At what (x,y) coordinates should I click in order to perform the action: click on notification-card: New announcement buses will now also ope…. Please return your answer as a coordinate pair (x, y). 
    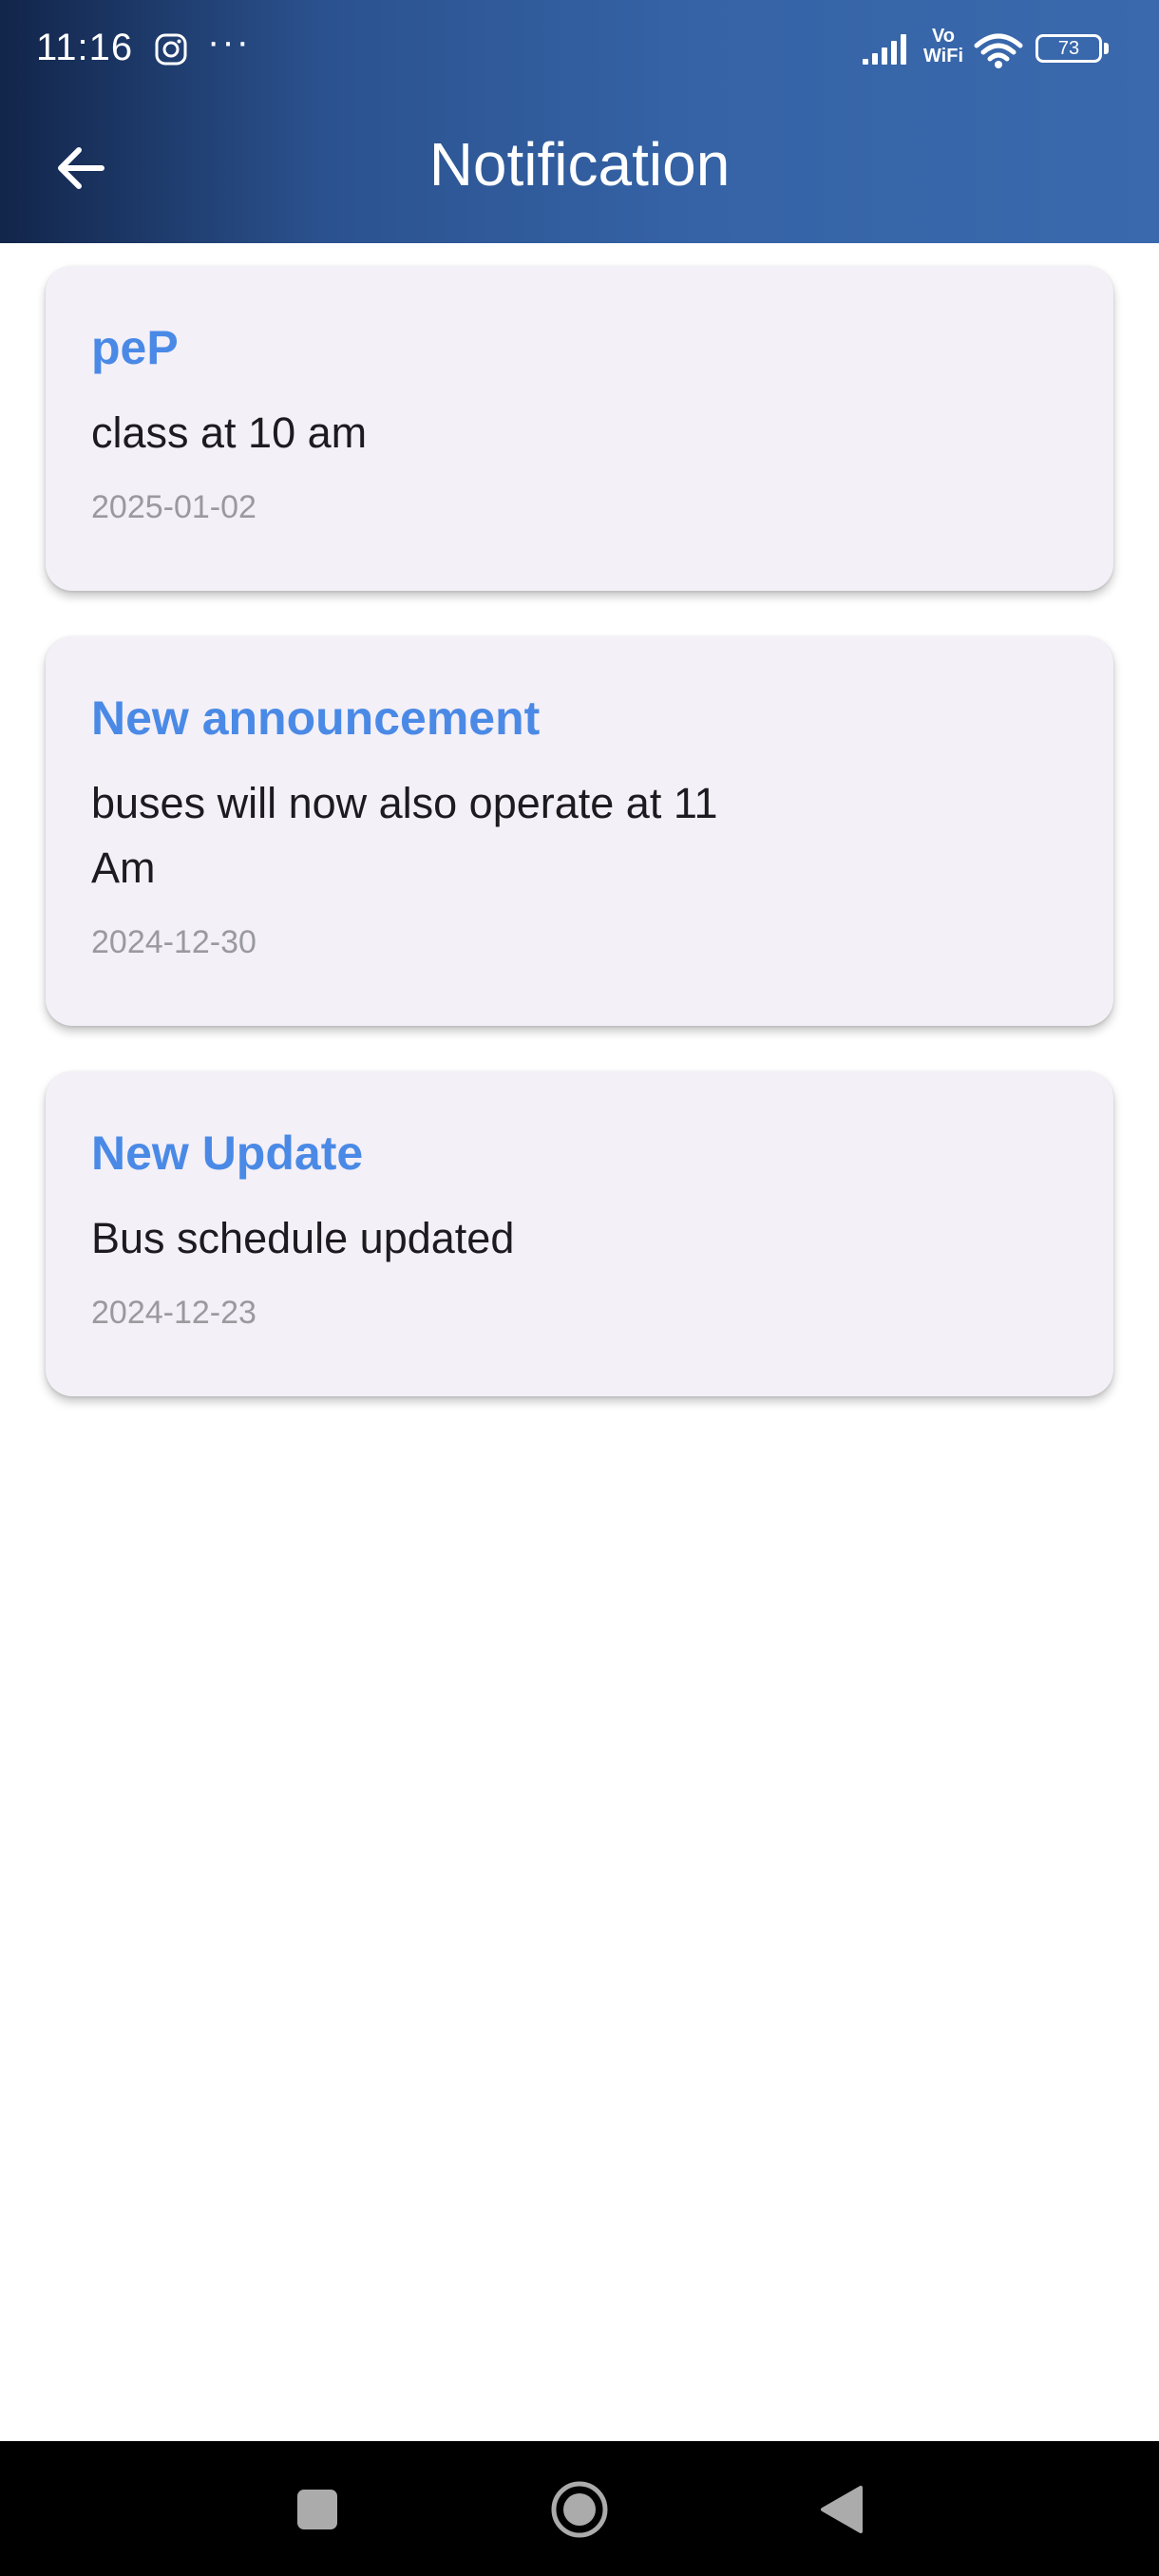
    Looking at the image, I should click on (579, 831).